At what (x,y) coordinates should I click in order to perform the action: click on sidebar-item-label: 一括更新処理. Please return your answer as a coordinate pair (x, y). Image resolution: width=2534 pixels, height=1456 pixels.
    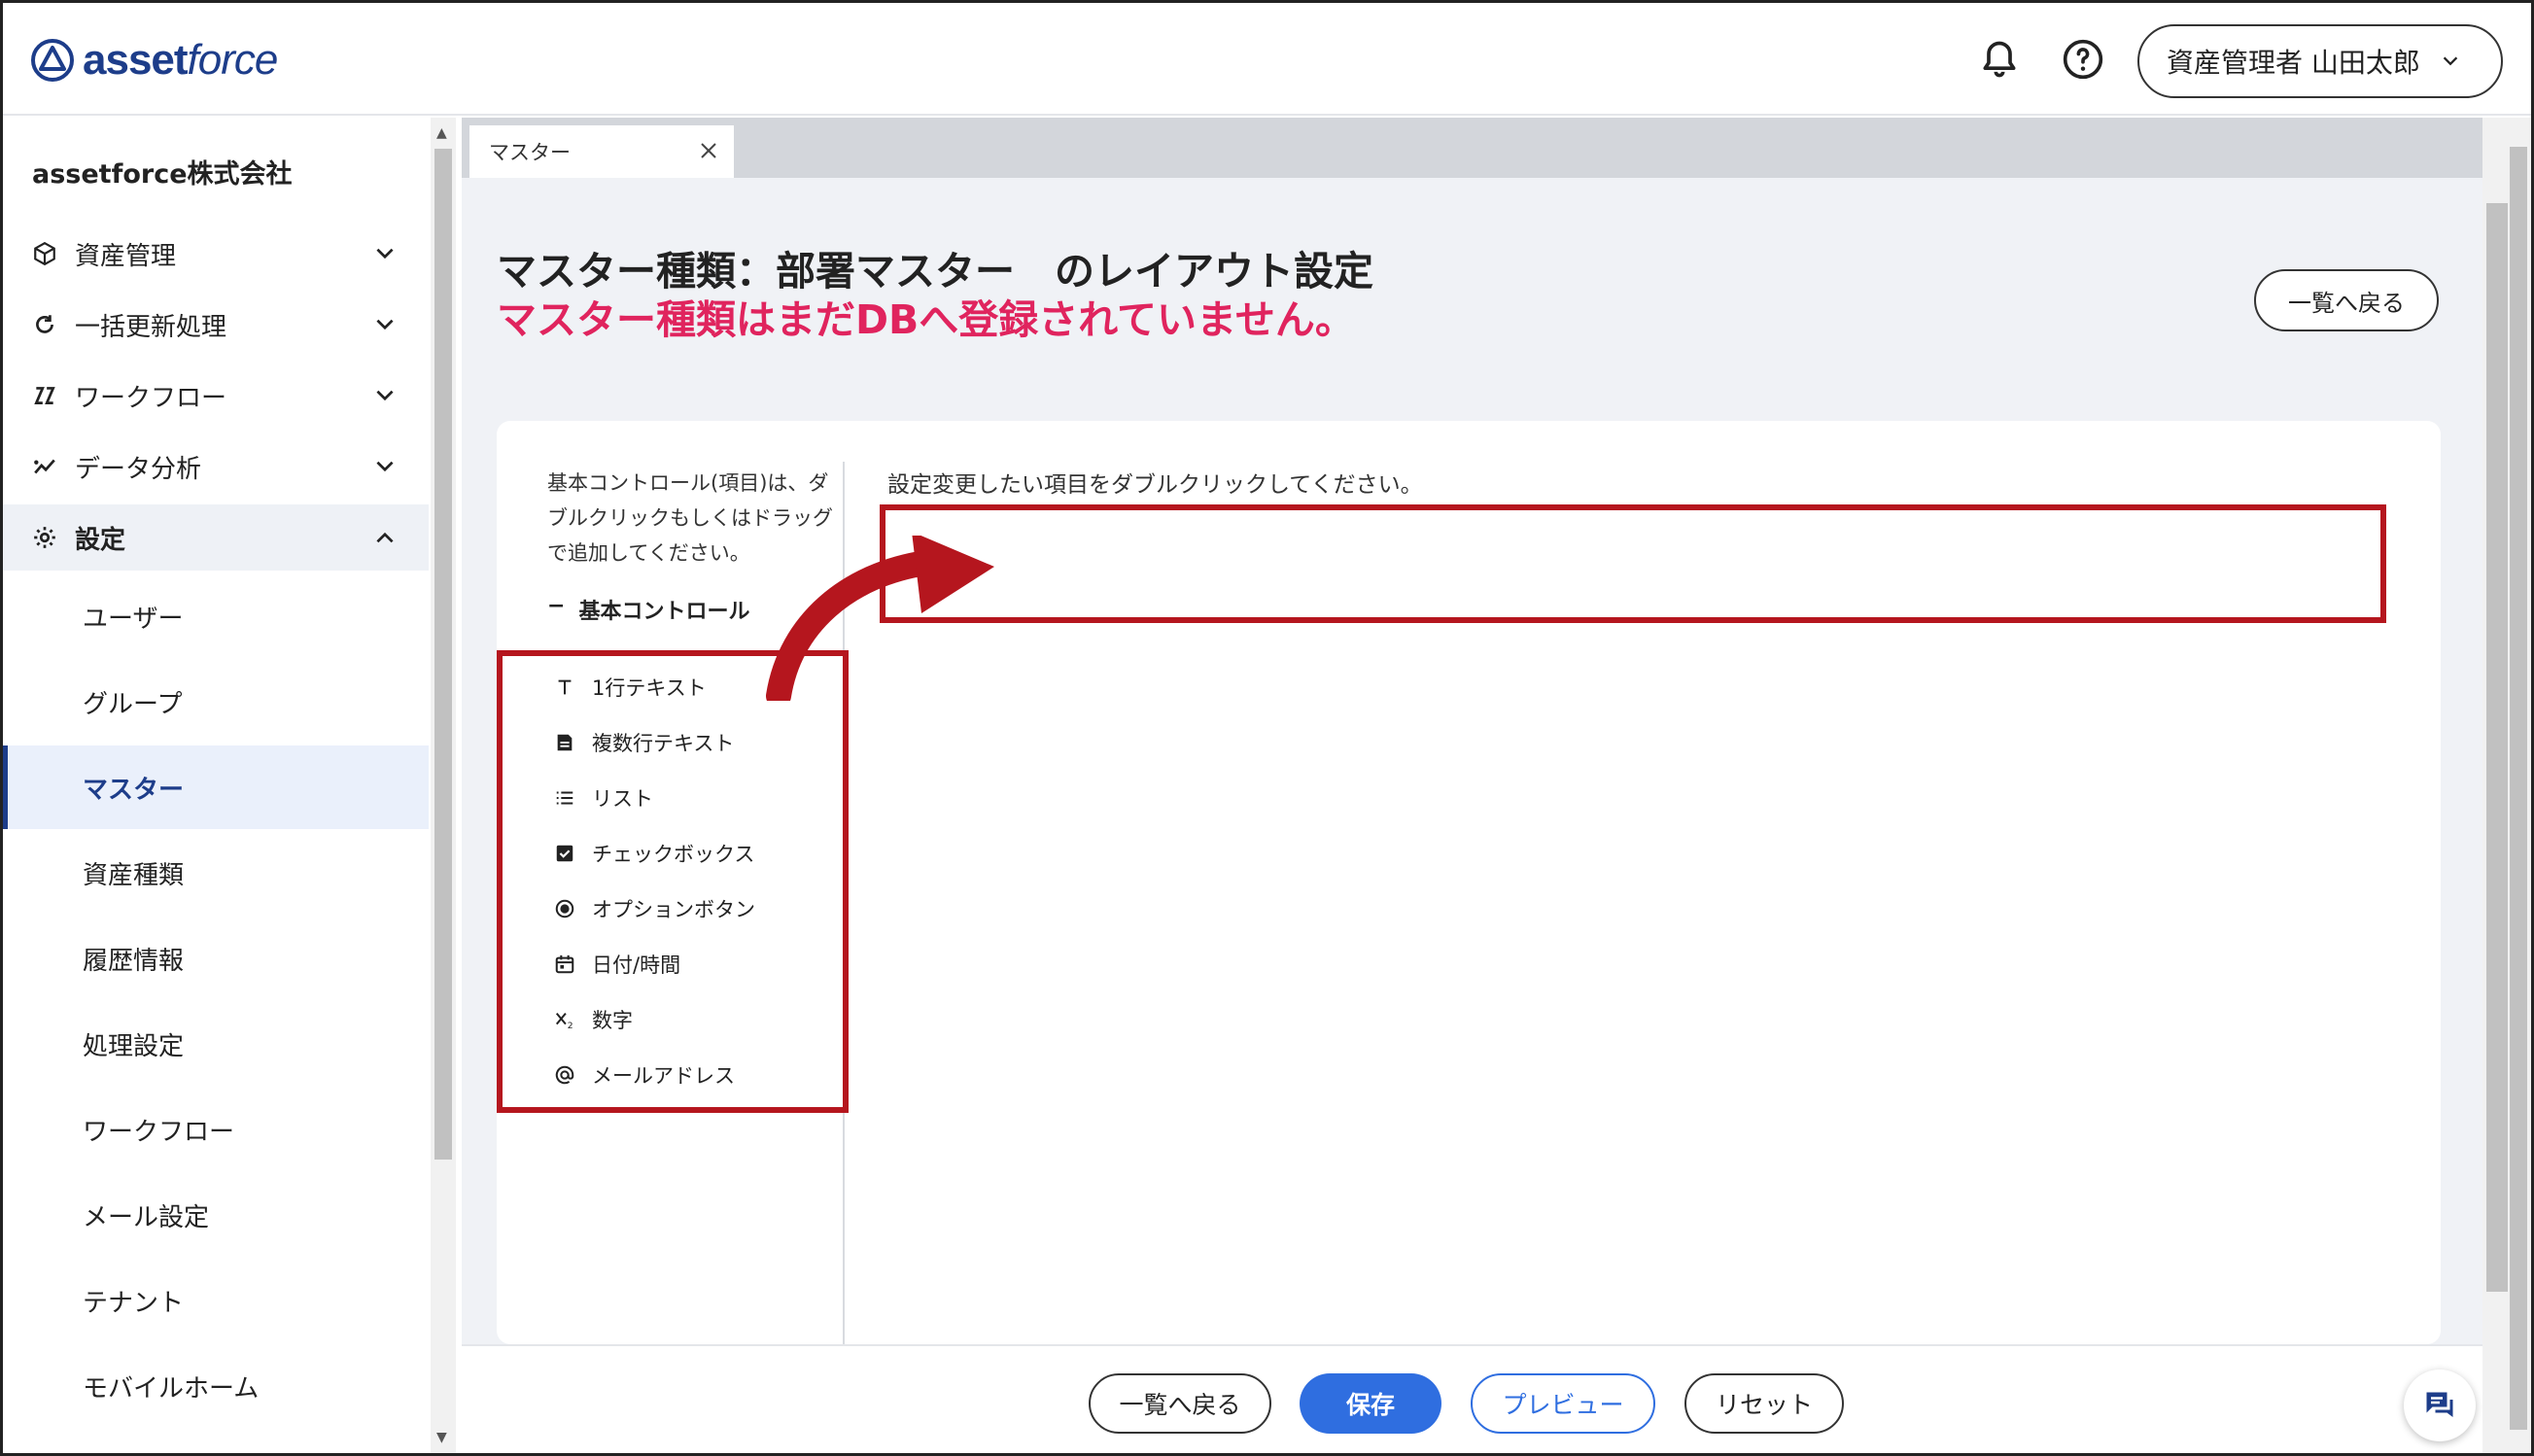
    Looking at the image, I should click on (151, 327).